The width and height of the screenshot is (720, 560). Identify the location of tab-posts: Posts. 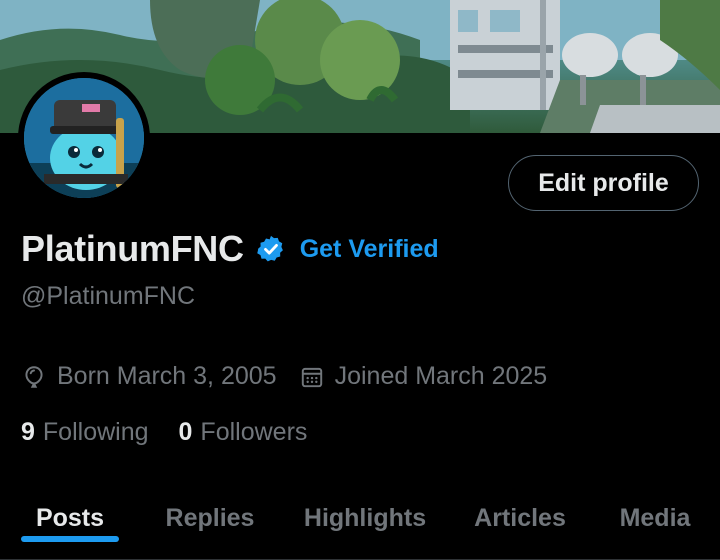
(70, 518).